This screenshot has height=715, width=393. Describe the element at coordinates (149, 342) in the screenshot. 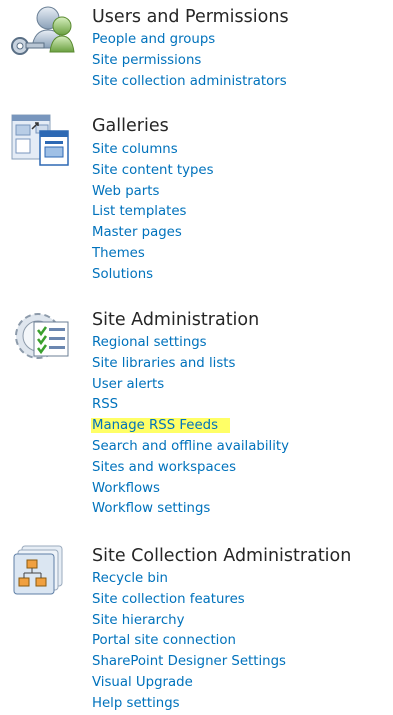

I see `link-regional-settings: Regional settings` at that location.